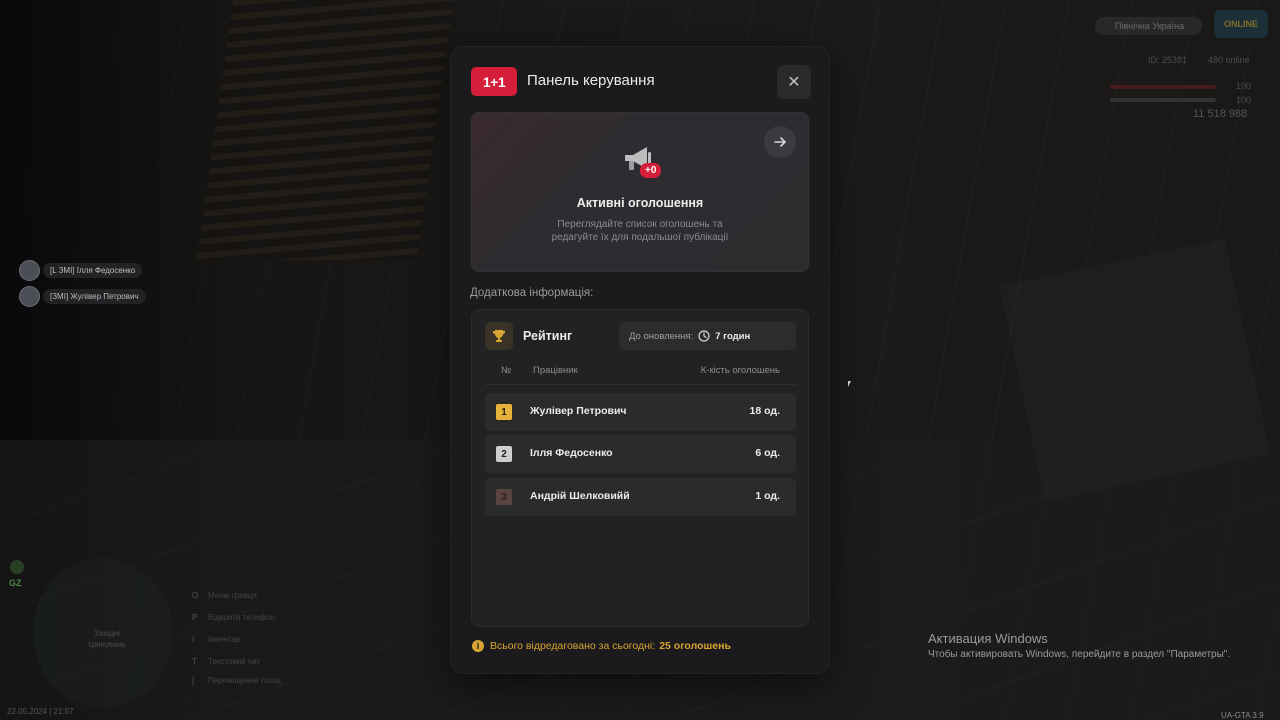  What do you see at coordinates (1241, 24) in the screenshot?
I see `server-logo: ONLINE` at bounding box center [1241, 24].